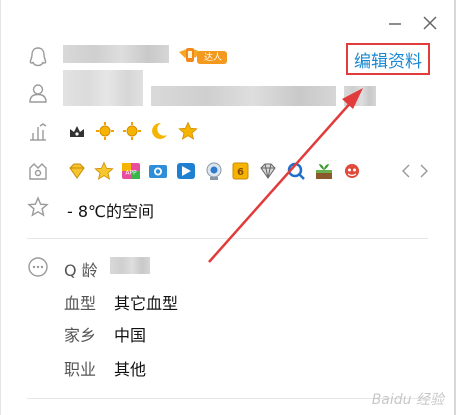 Image resolution: width=457 pixels, height=415 pixels. Describe the element at coordinates (285, 175) in the screenshot. I see `annotation-arrow` at that location.